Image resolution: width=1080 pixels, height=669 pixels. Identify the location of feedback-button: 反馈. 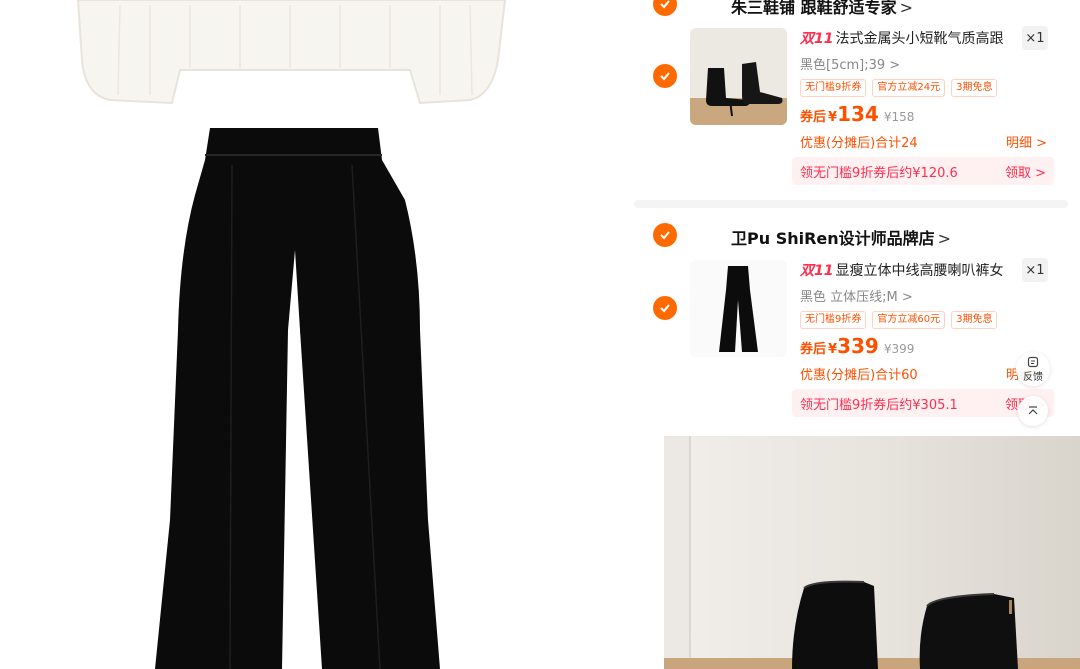
(1033, 369).